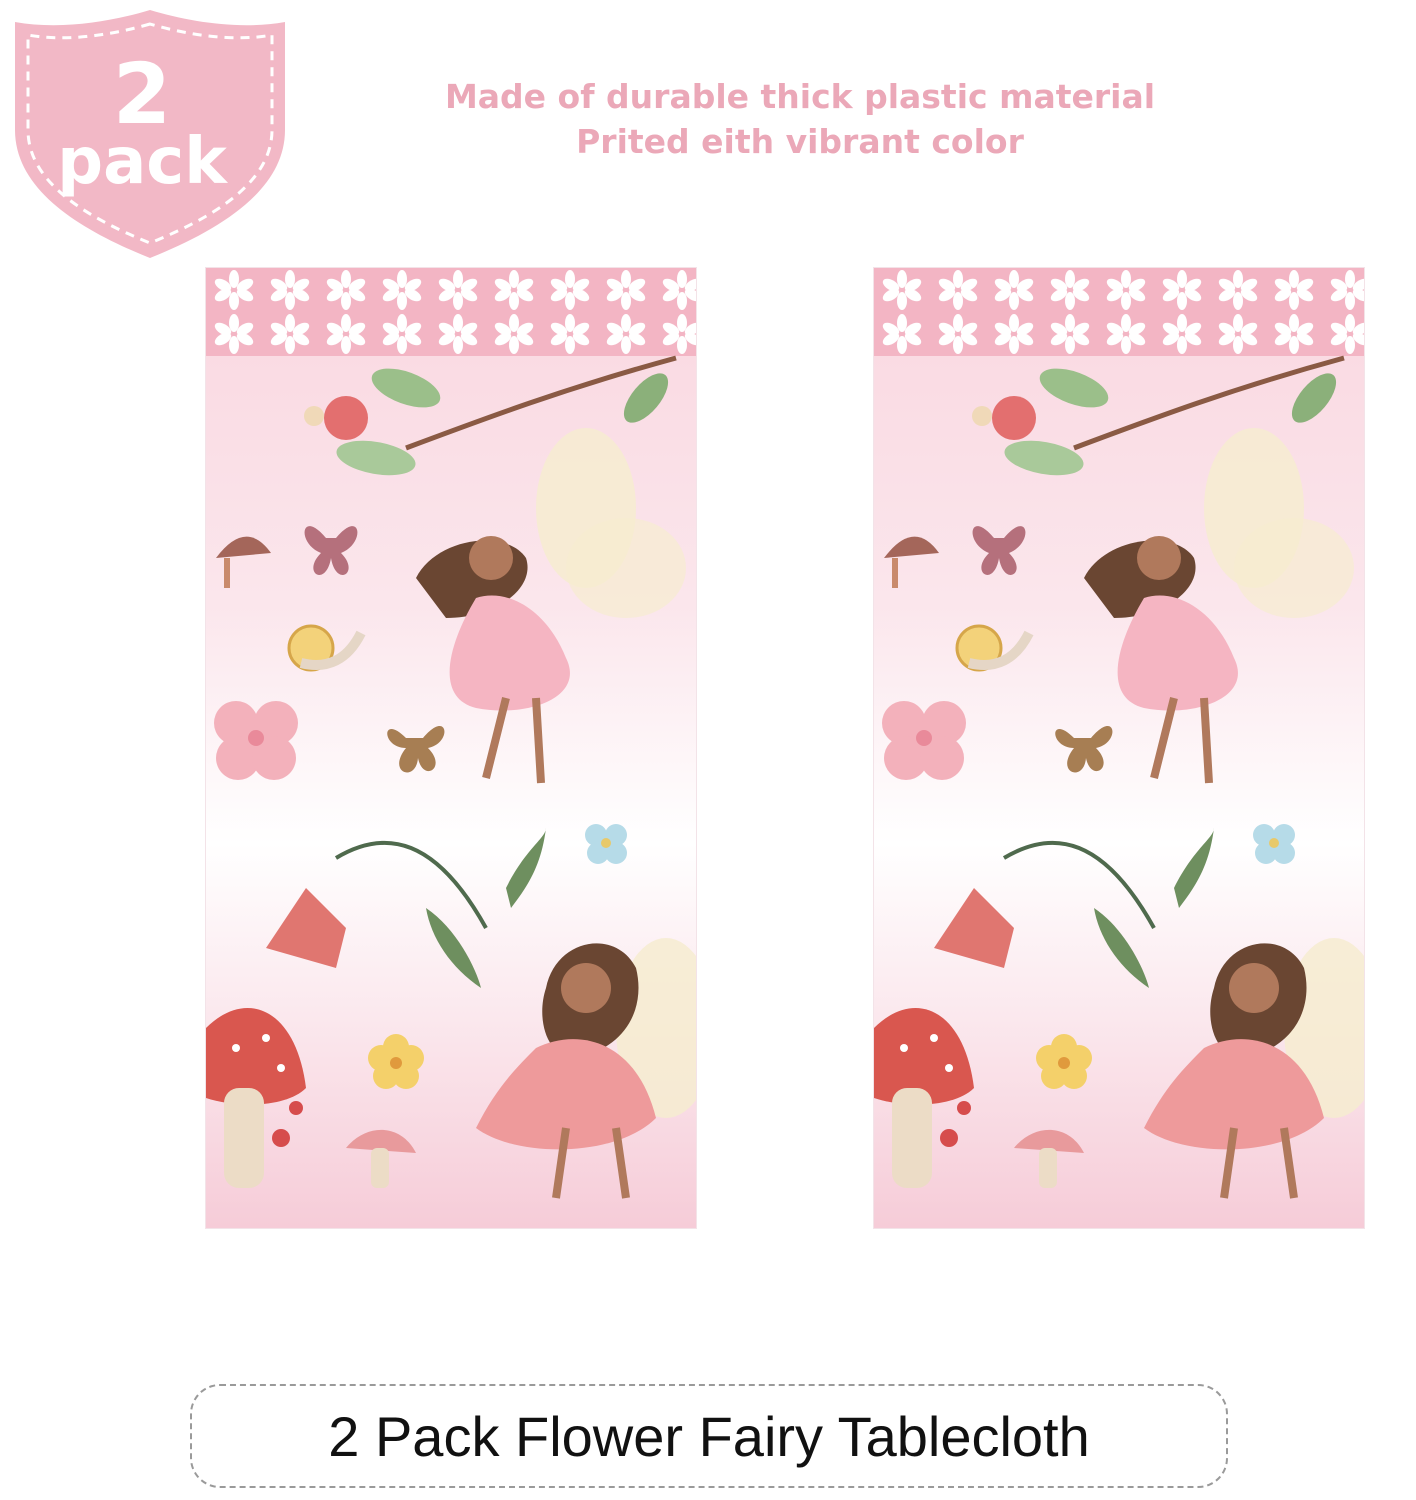 Image resolution: width=1416 pixels, height=1500 pixels. I want to click on badge-word: pack, so click(142, 162).